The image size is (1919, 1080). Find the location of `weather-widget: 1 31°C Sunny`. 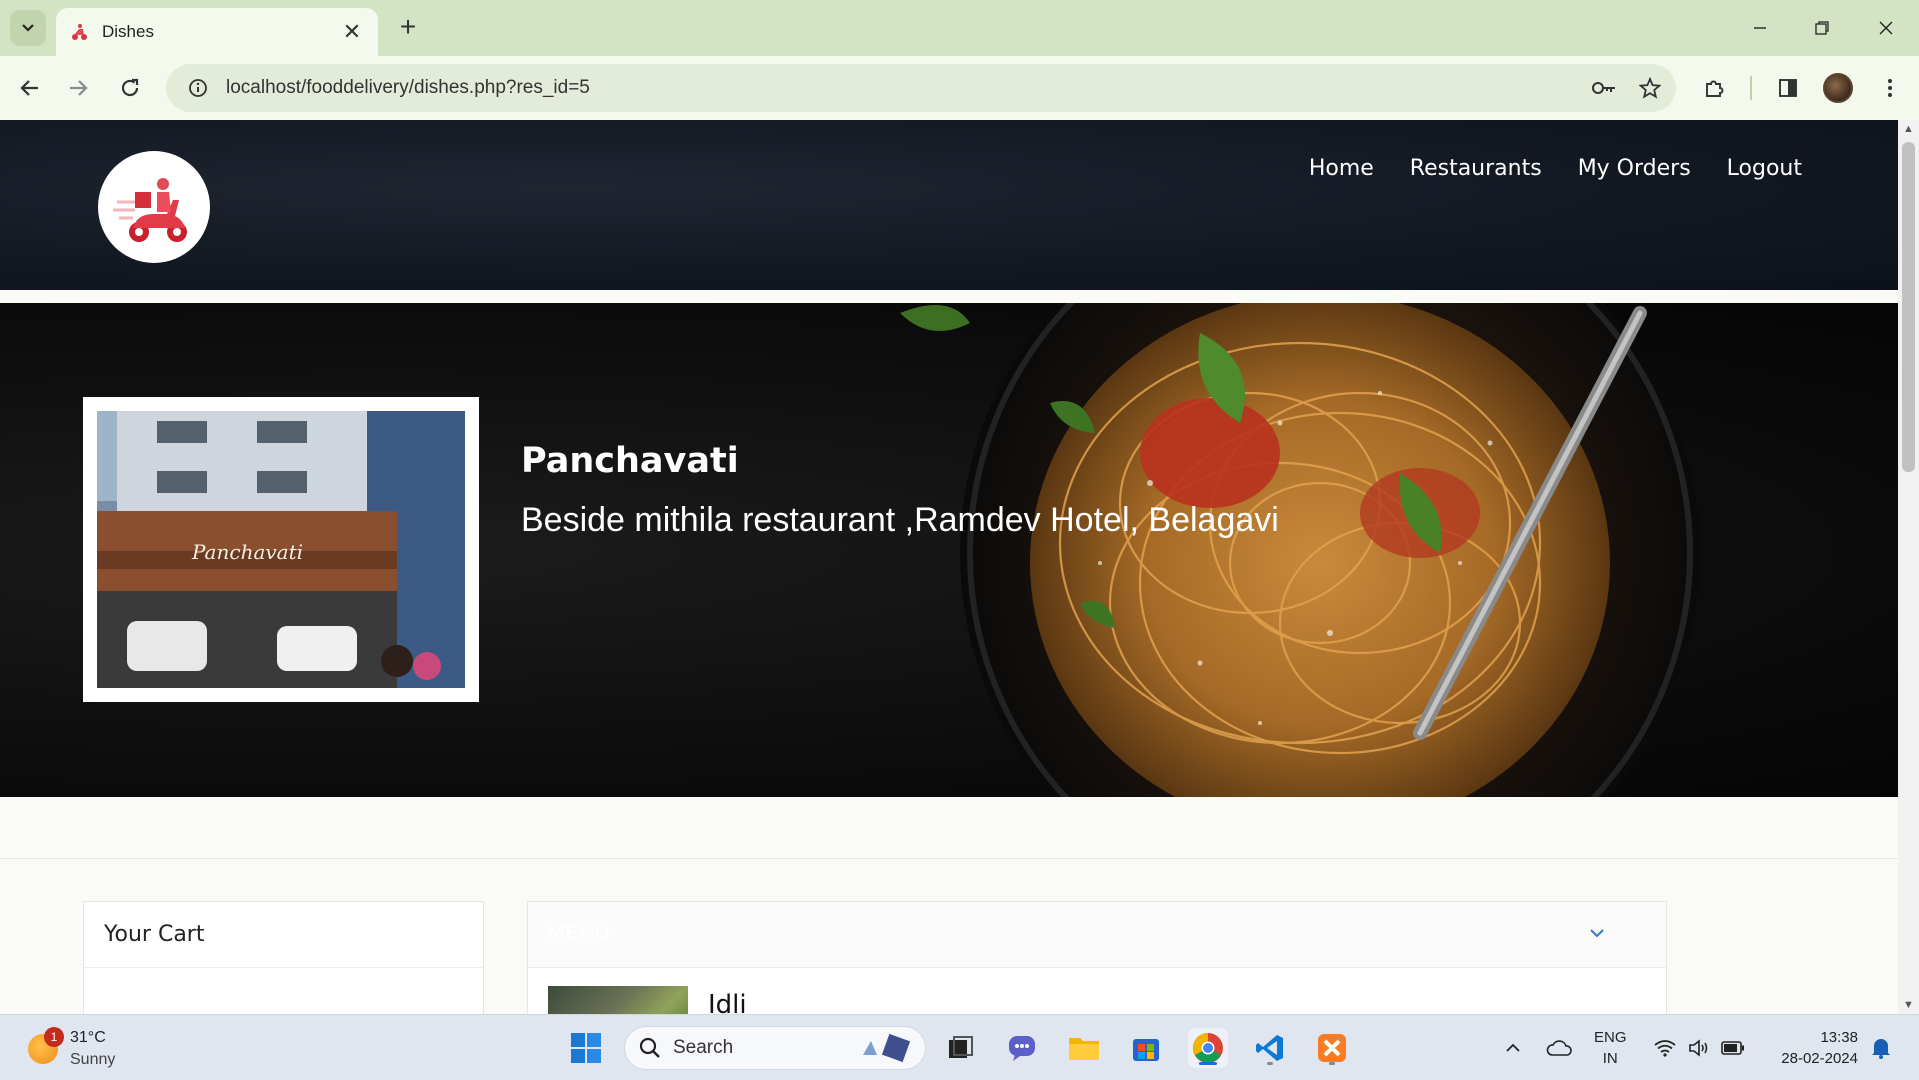

weather-widget: 1 31°C Sunny is located at coordinates (89, 1048).